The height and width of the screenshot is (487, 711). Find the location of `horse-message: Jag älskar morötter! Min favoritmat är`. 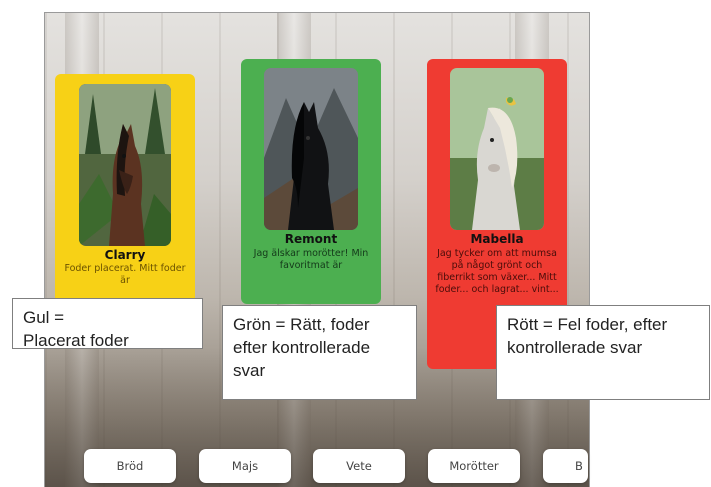

horse-message: Jag älskar morötter! Min favoritmat är is located at coordinates (311, 259).